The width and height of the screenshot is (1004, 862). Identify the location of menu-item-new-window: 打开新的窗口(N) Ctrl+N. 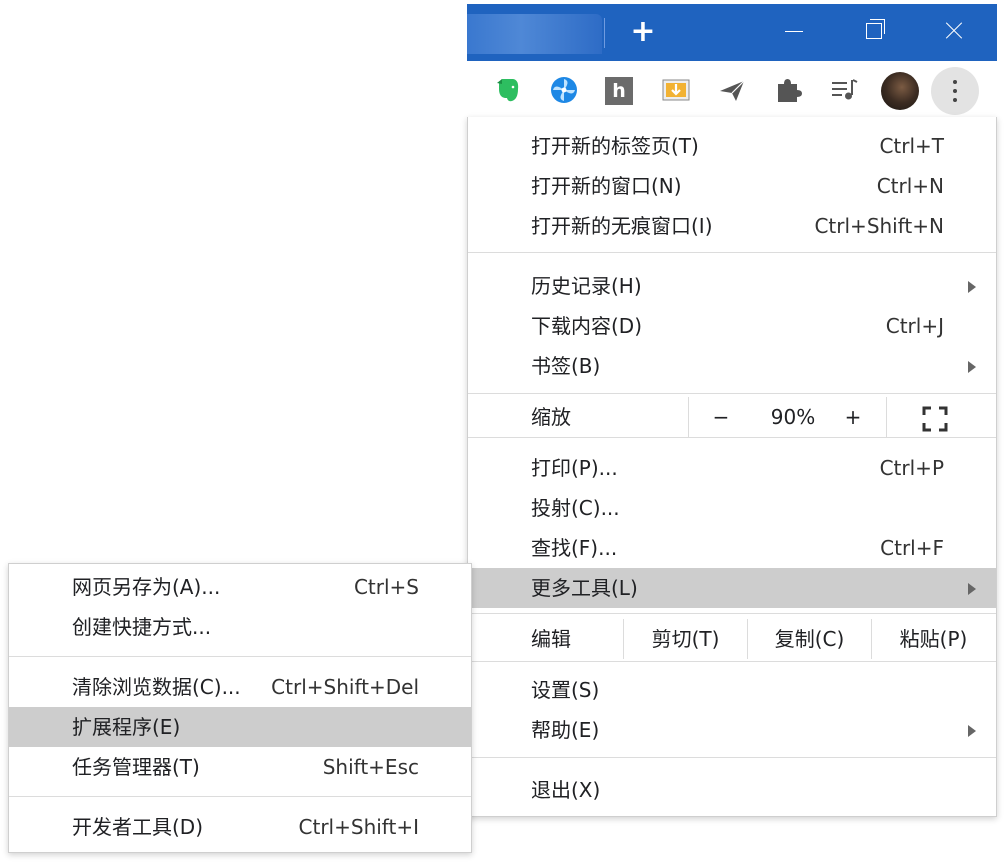
(732, 186).